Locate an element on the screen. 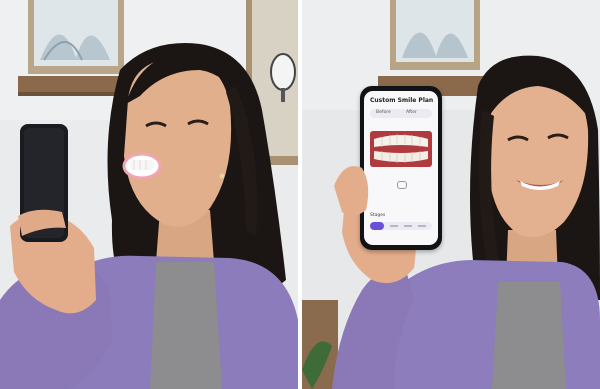 The width and height of the screenshot is (600, 389). before-after-tabs: Before After is located at coordinates (401, 113).